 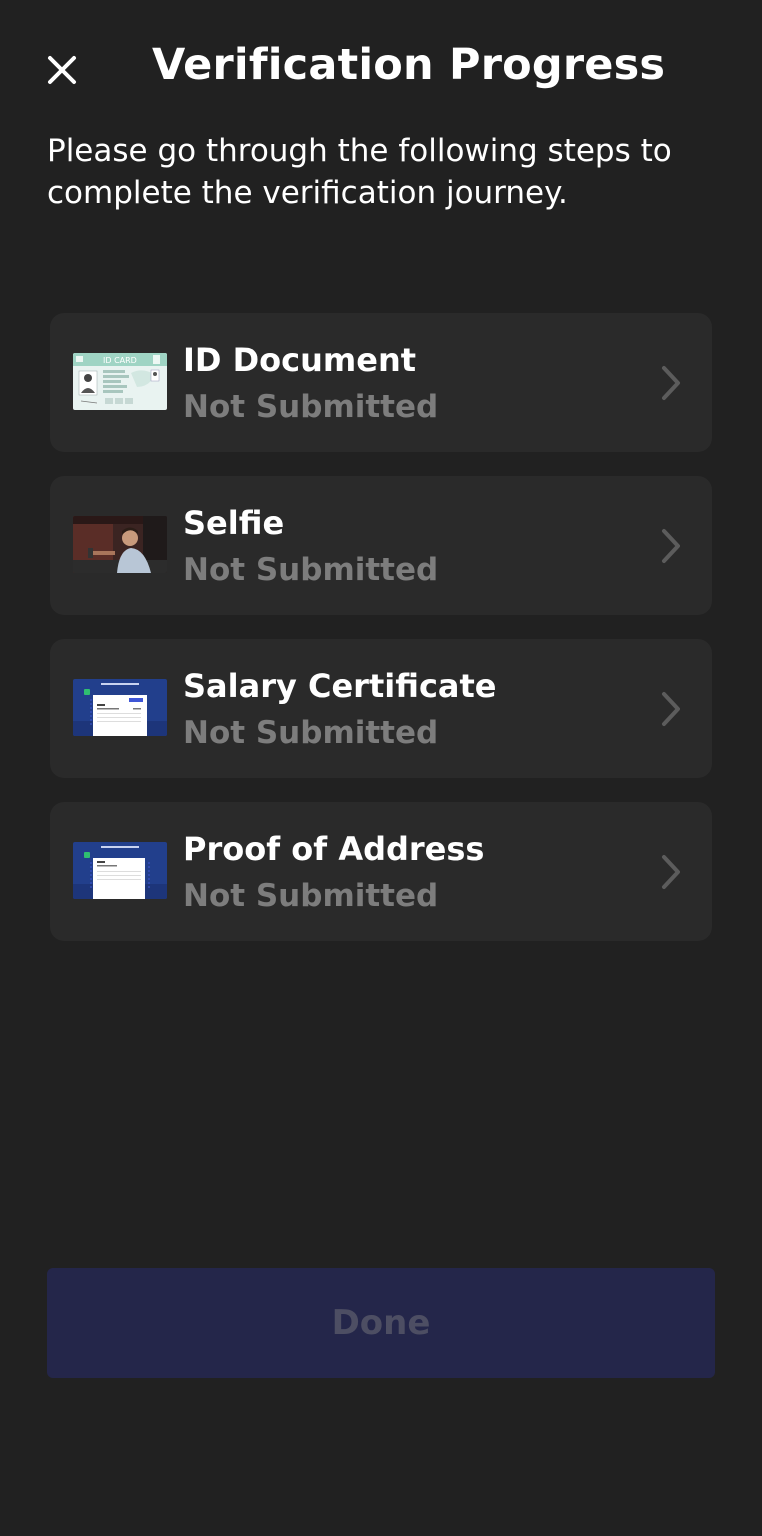 I want to click on done-button: Done, so click(x=381, y=1323).